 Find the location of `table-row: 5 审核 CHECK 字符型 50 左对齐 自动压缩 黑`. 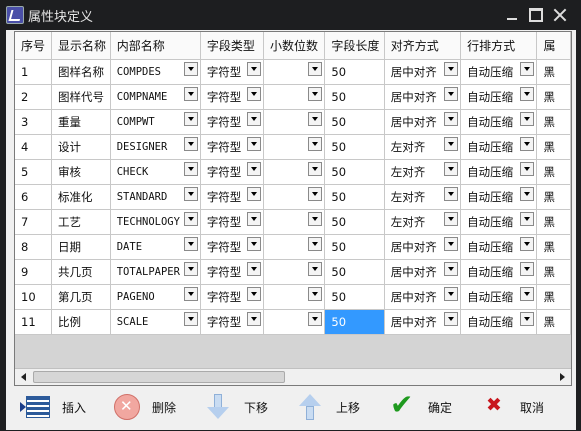

table-row: 5 审核 CHECK 字符型 50 左对齐 自动压缩 黑 is located at coordinates (293, 172).